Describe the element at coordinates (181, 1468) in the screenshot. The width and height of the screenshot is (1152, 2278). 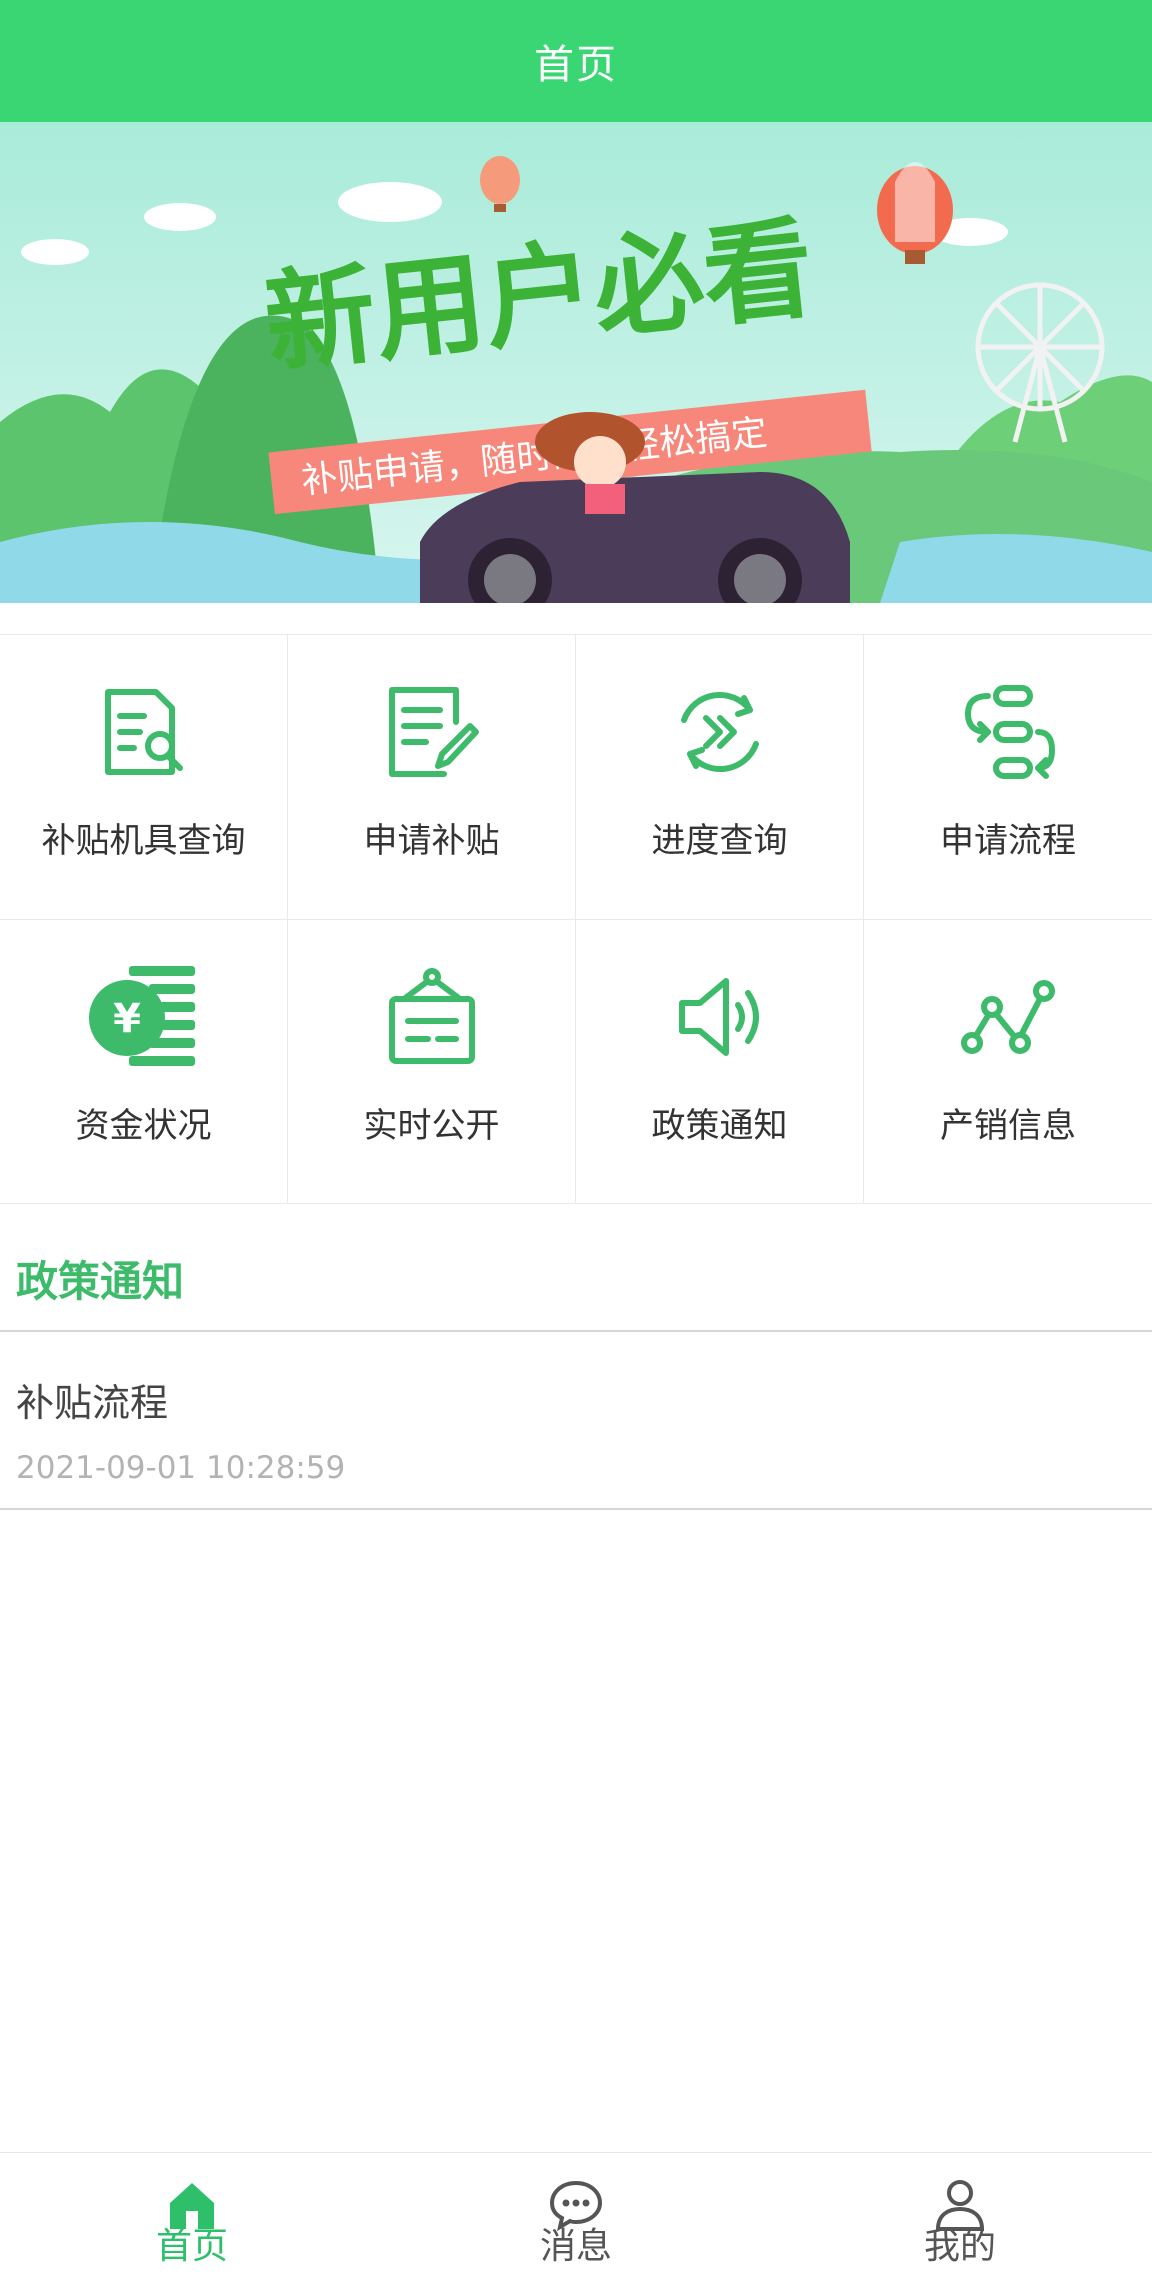
I see `notice-time: 2021-09-01 10:28:59` at that location.